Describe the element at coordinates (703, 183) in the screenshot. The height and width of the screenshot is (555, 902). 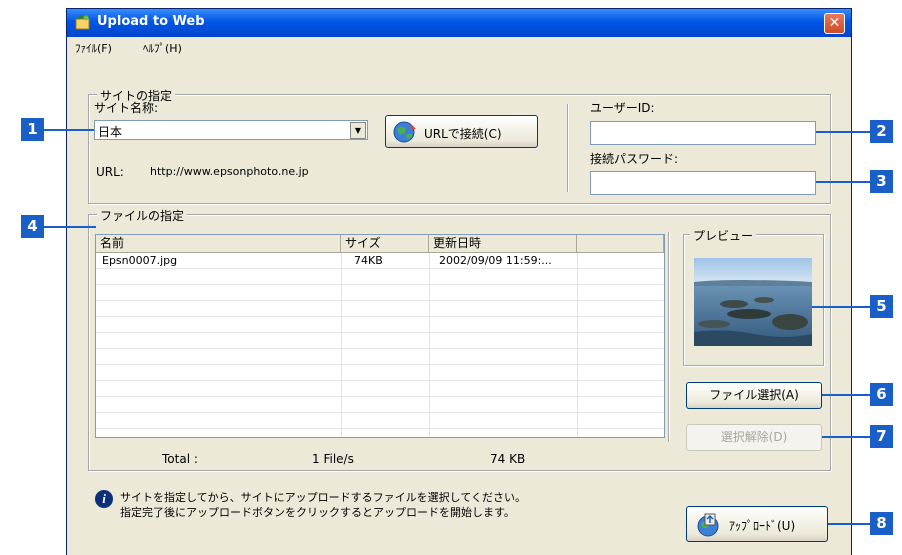
I see `password-field` at that location.